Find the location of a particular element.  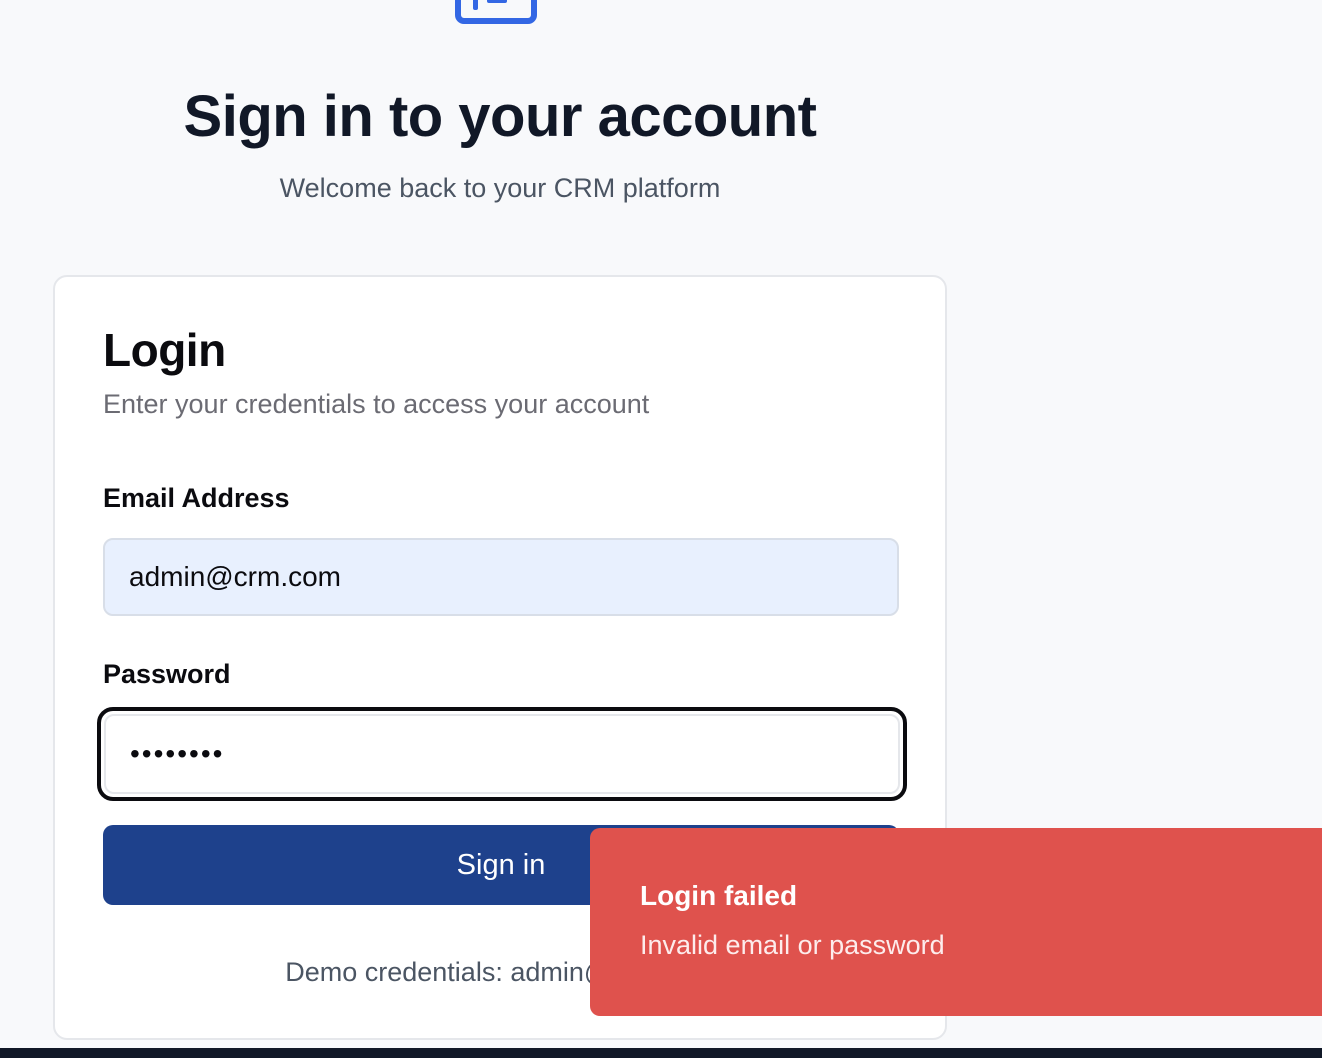

password-field is located at coordinates (502, 754).